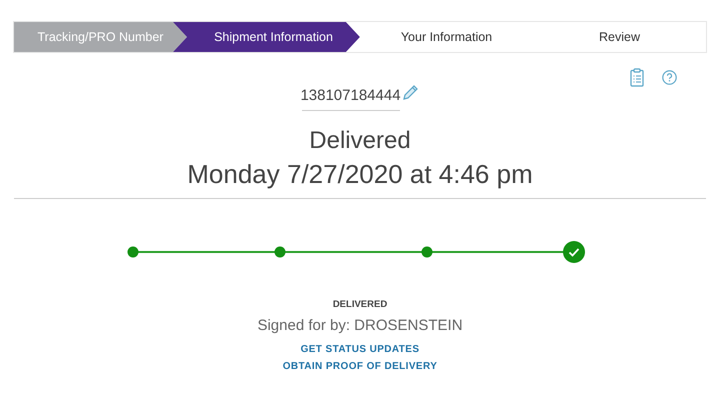 This screenshot has height=400, width=720. I want to click on status-label: DELIVERED, so click(360, 304).